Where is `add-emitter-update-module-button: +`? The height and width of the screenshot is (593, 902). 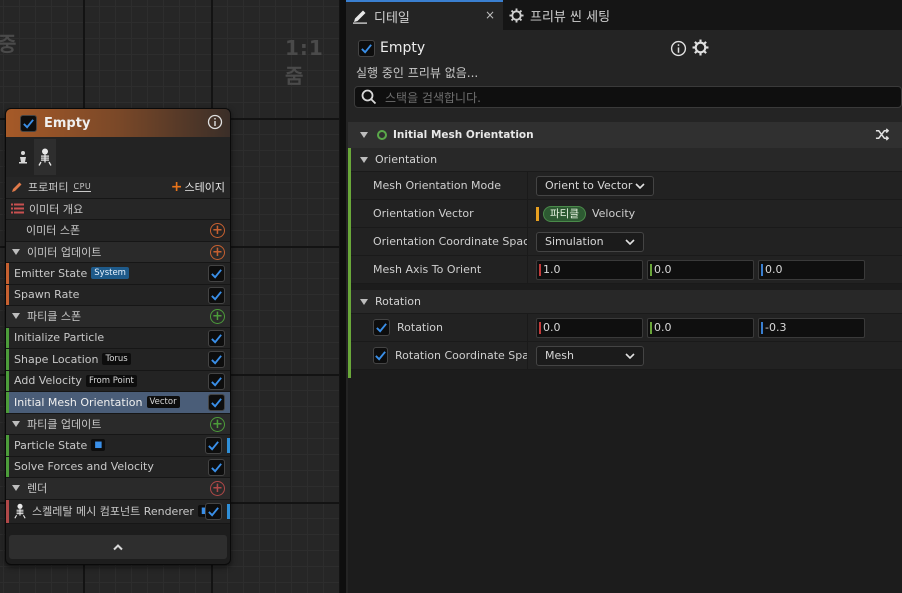
add-emitter-update-module-button: + is located at coordinates (217, 252).